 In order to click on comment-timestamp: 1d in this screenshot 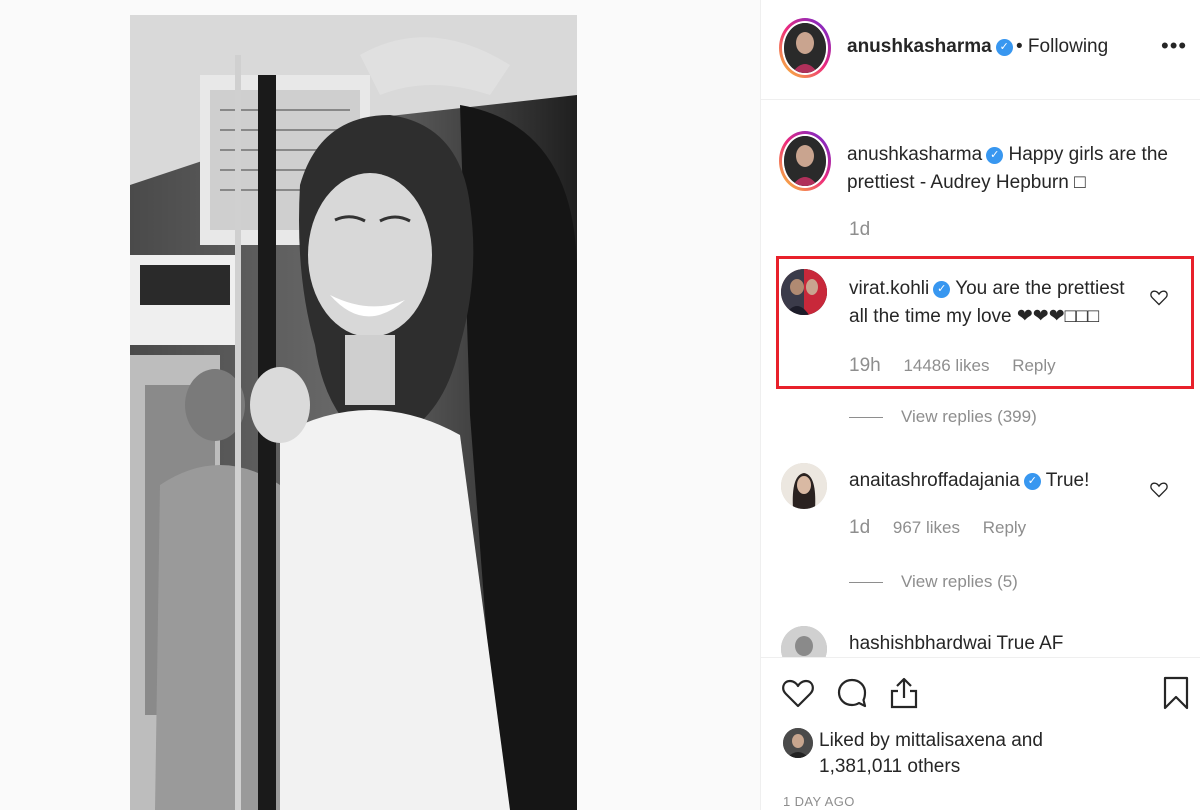, I will do `click(859, 527)`.